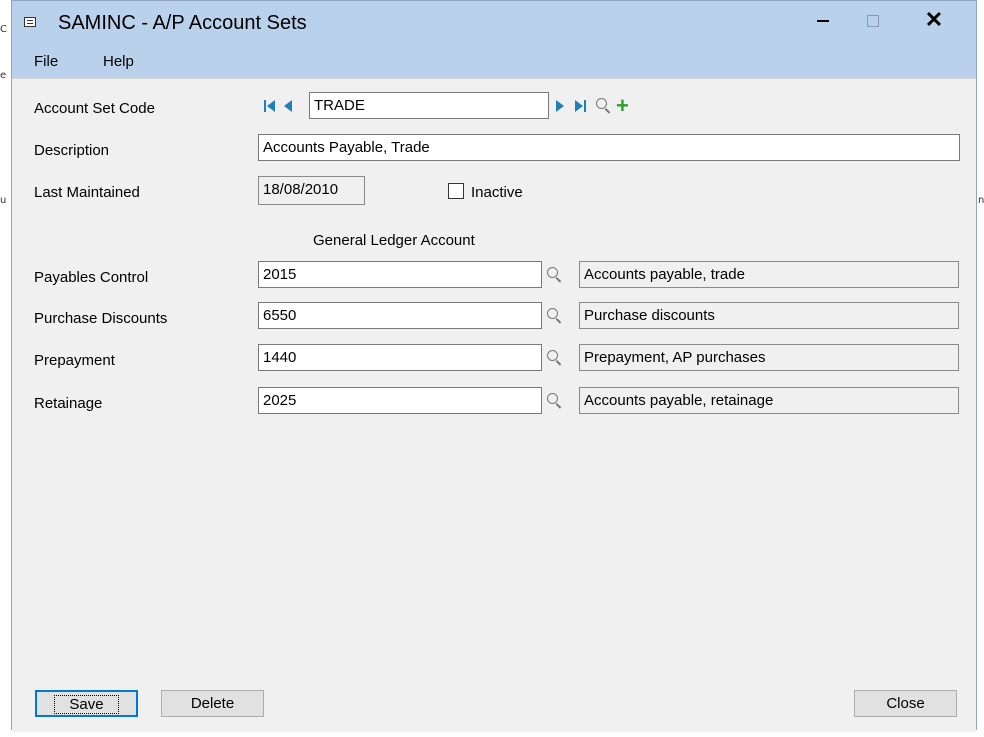 This screenshot has height=737, width=984. Describe the element at coordinates (429, 105) in the screenshot. I see `account-set-code-input: TRADE` at that location.